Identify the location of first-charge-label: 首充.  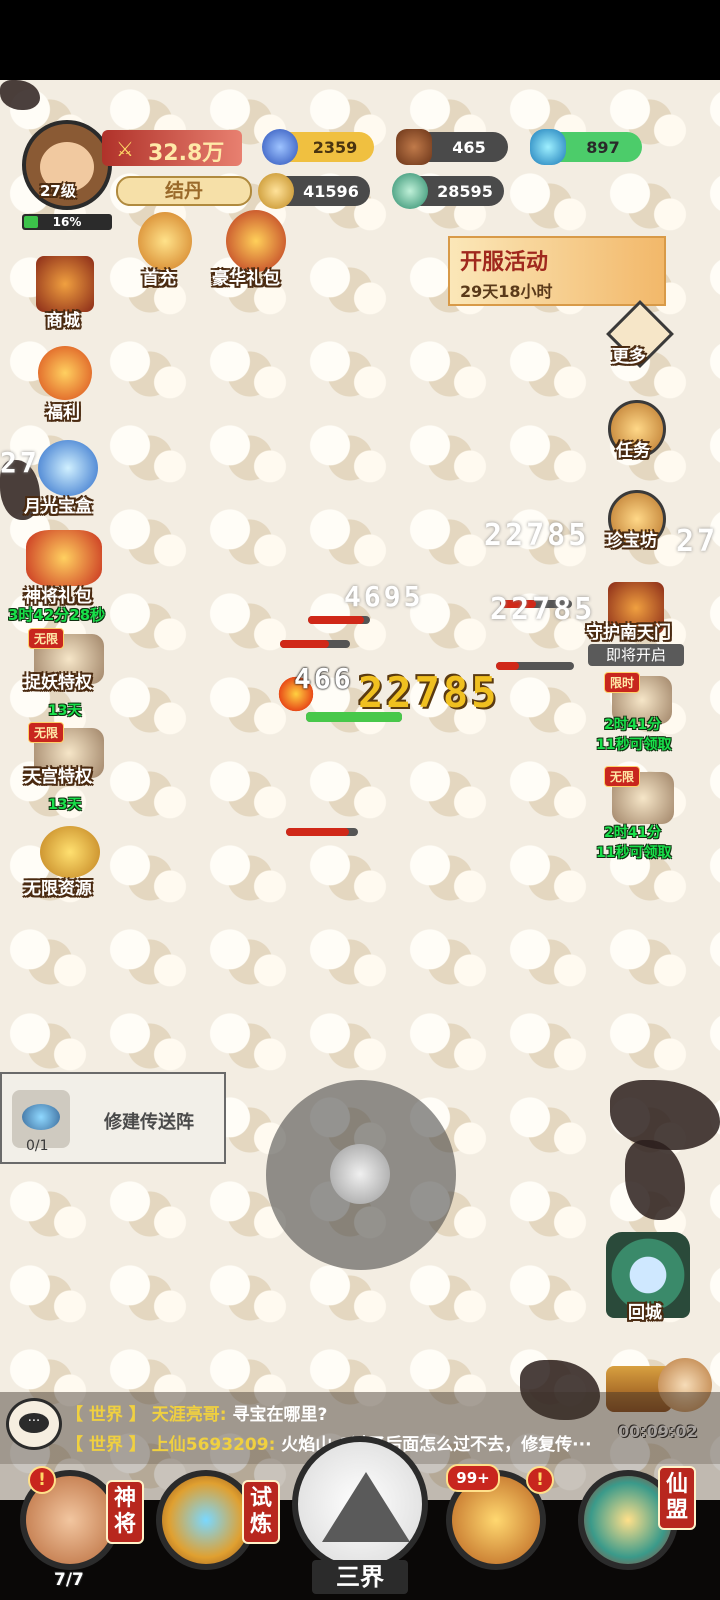
(159, 279).